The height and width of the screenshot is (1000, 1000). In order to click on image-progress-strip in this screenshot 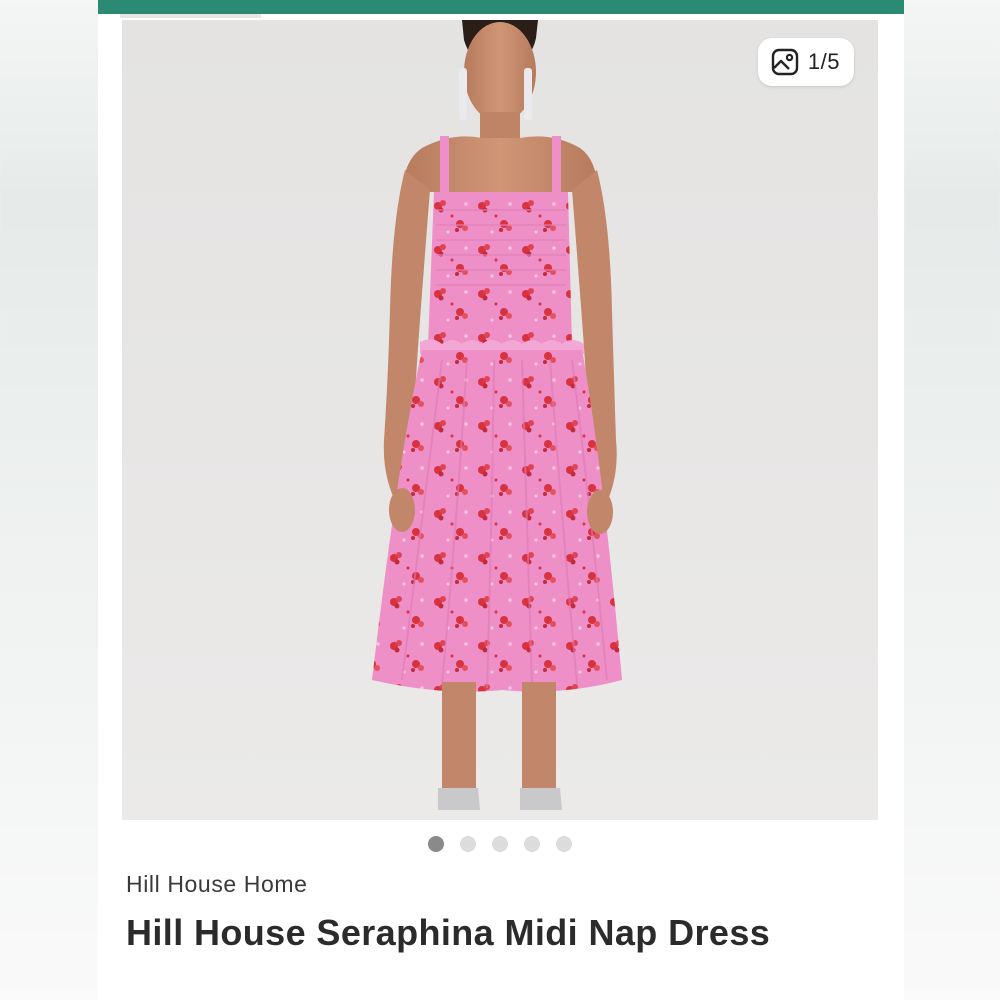, I will do `click(190, 16)`.